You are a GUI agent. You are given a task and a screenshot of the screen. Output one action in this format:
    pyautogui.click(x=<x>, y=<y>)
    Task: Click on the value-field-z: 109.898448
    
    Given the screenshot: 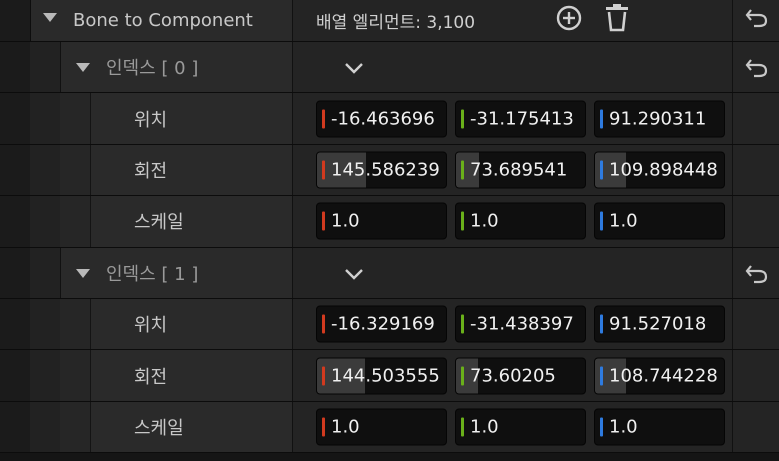 What is the action you would take?
    pyautogui.click(x=659, y=170)
    